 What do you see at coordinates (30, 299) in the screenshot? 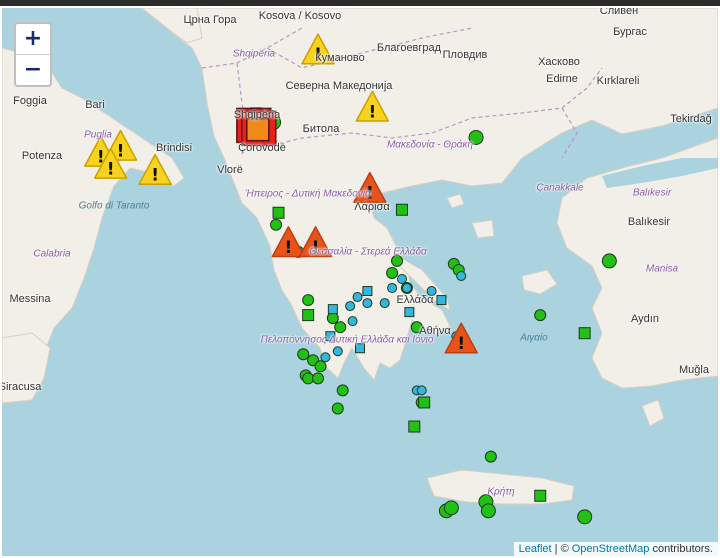
I see `place-label: Messina` at bounding box center [30, 299].